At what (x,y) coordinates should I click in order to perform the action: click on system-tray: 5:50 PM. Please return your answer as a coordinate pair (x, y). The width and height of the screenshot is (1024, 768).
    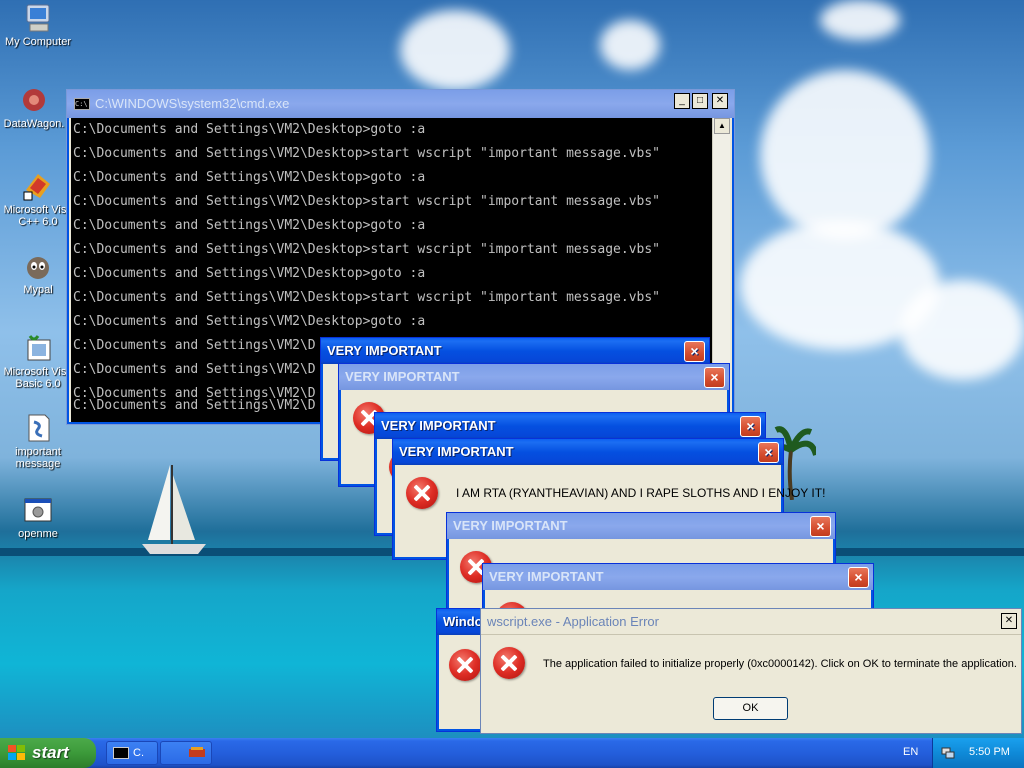
    Looking at the image, I should click on (978, 753).